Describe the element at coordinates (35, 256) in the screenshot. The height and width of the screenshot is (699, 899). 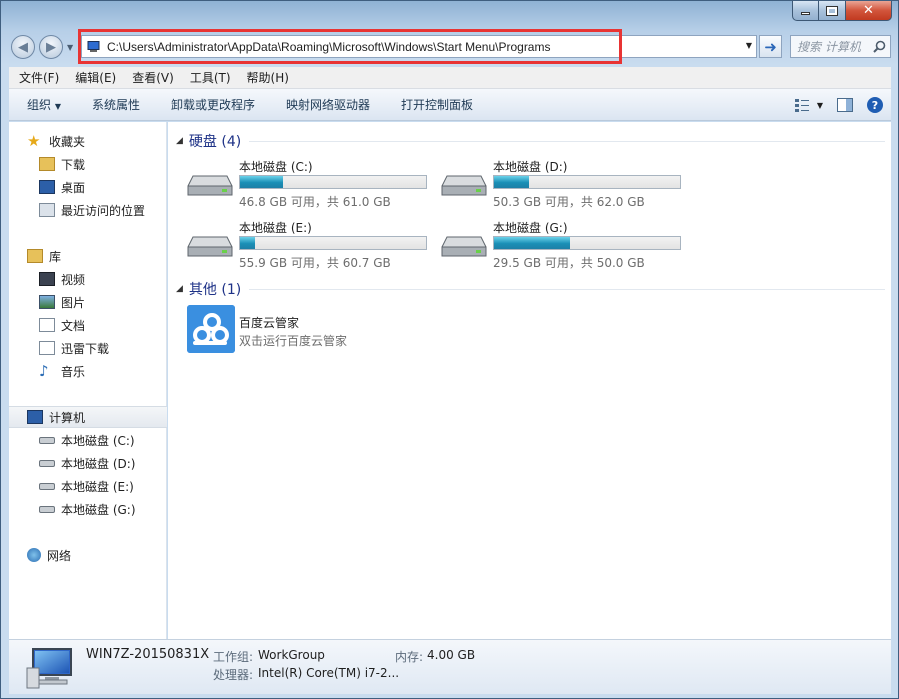
I see `library-icon` at that location.